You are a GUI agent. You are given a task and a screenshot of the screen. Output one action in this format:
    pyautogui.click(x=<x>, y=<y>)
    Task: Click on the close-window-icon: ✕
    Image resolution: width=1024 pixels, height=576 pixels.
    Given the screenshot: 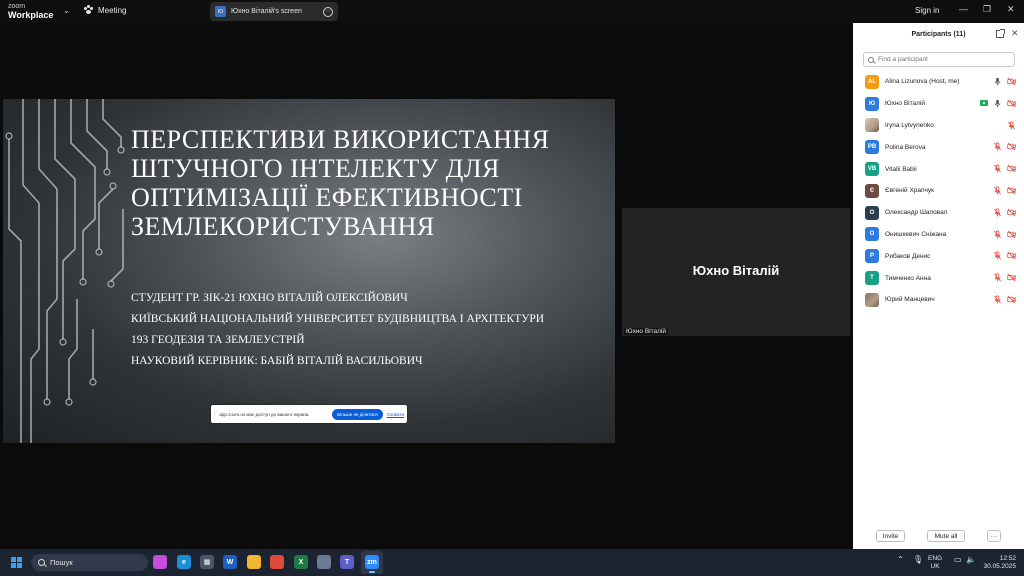 What is the action you would take?
    pyautogui.click(x=1011, y=9)
    